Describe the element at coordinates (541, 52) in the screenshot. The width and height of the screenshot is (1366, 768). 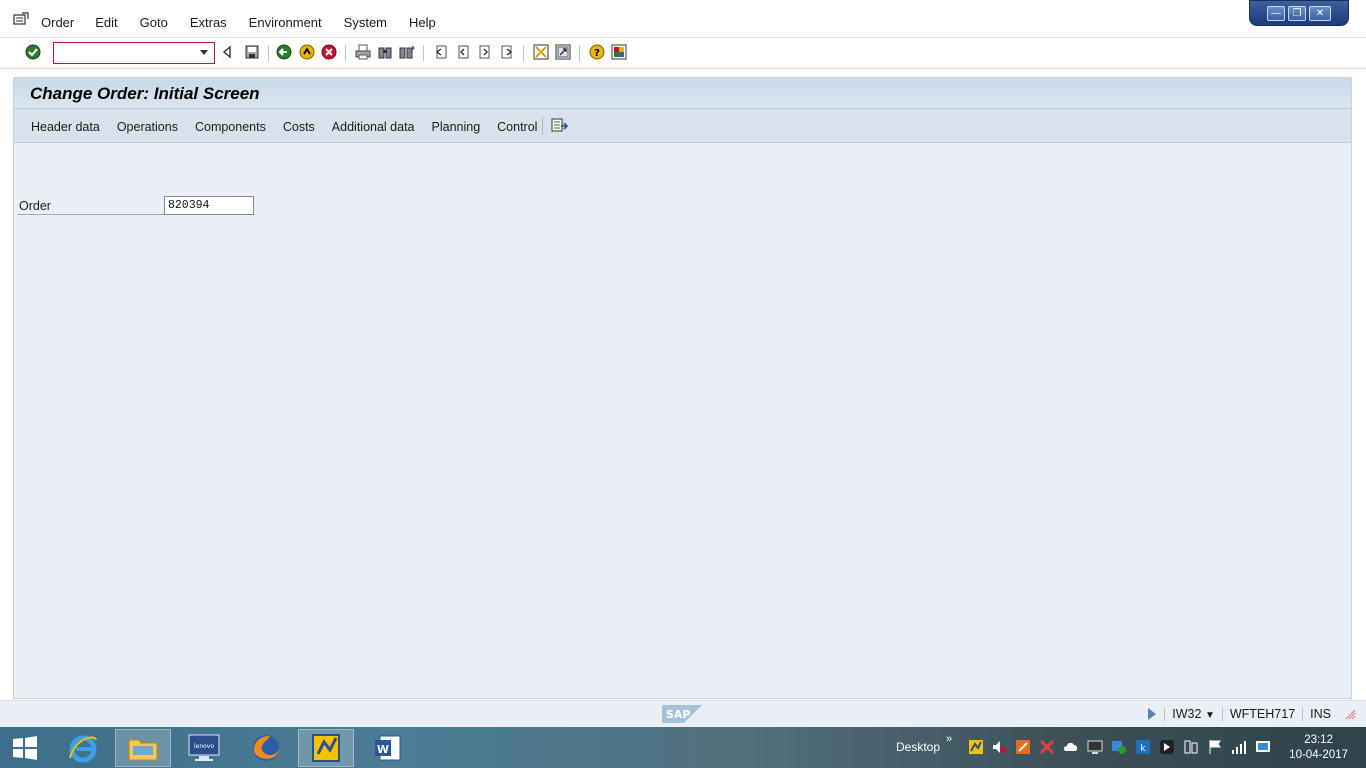
I see `create-session-icon` at that location.